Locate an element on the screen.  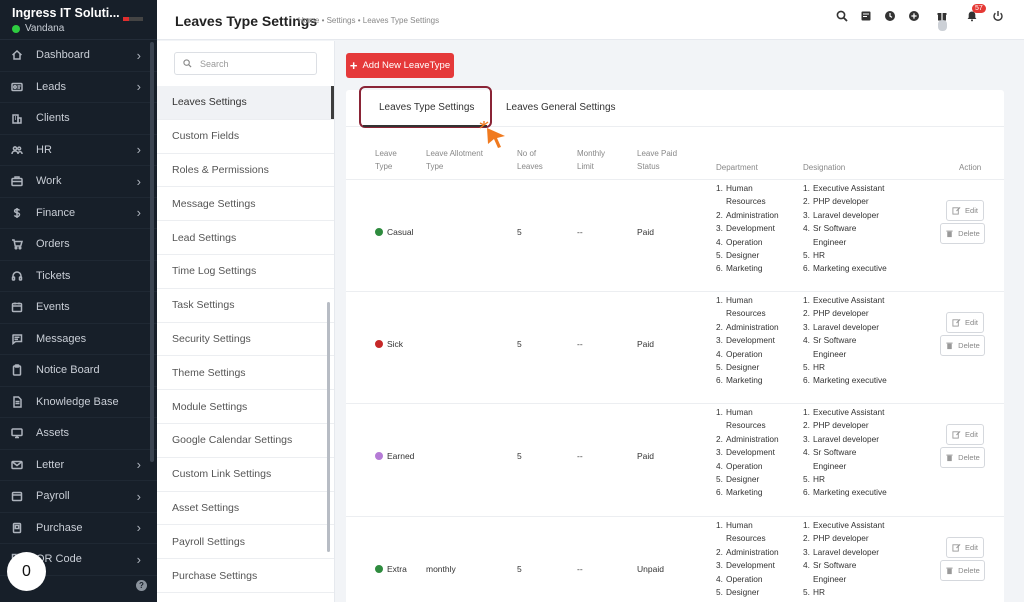
sidebar-item-messages: Messages is located at coordinates (78, 339).